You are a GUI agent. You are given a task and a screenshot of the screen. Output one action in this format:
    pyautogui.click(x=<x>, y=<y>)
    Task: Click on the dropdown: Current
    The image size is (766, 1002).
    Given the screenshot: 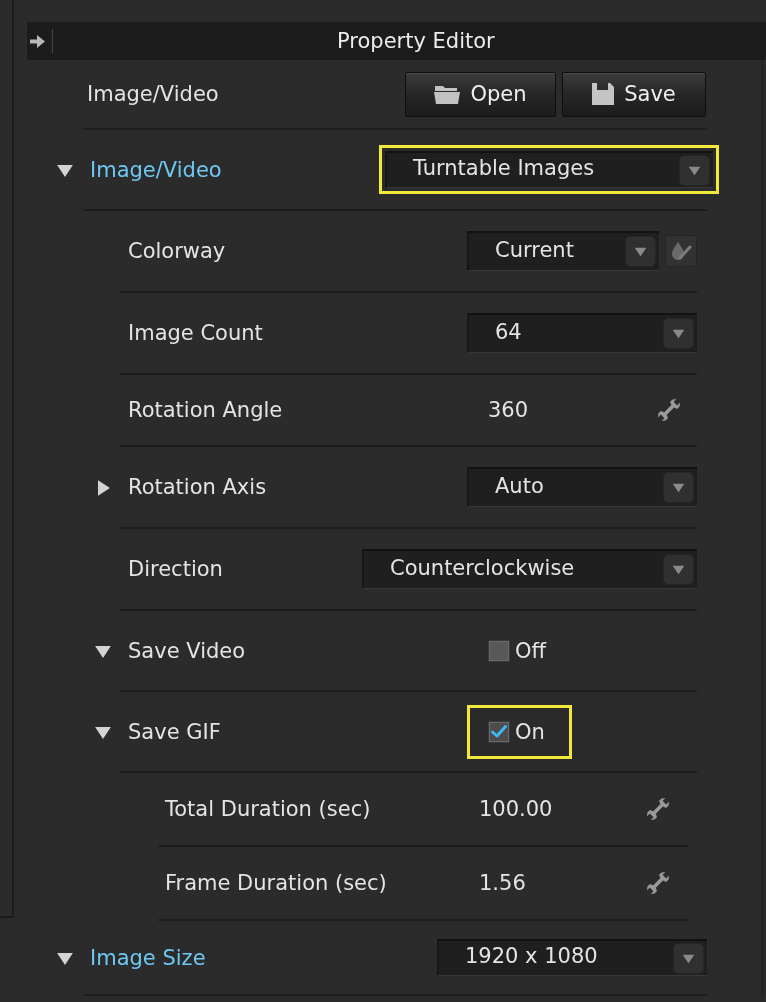 What is the action you would take?
    pyautogui.click(x=563, y=251)
    